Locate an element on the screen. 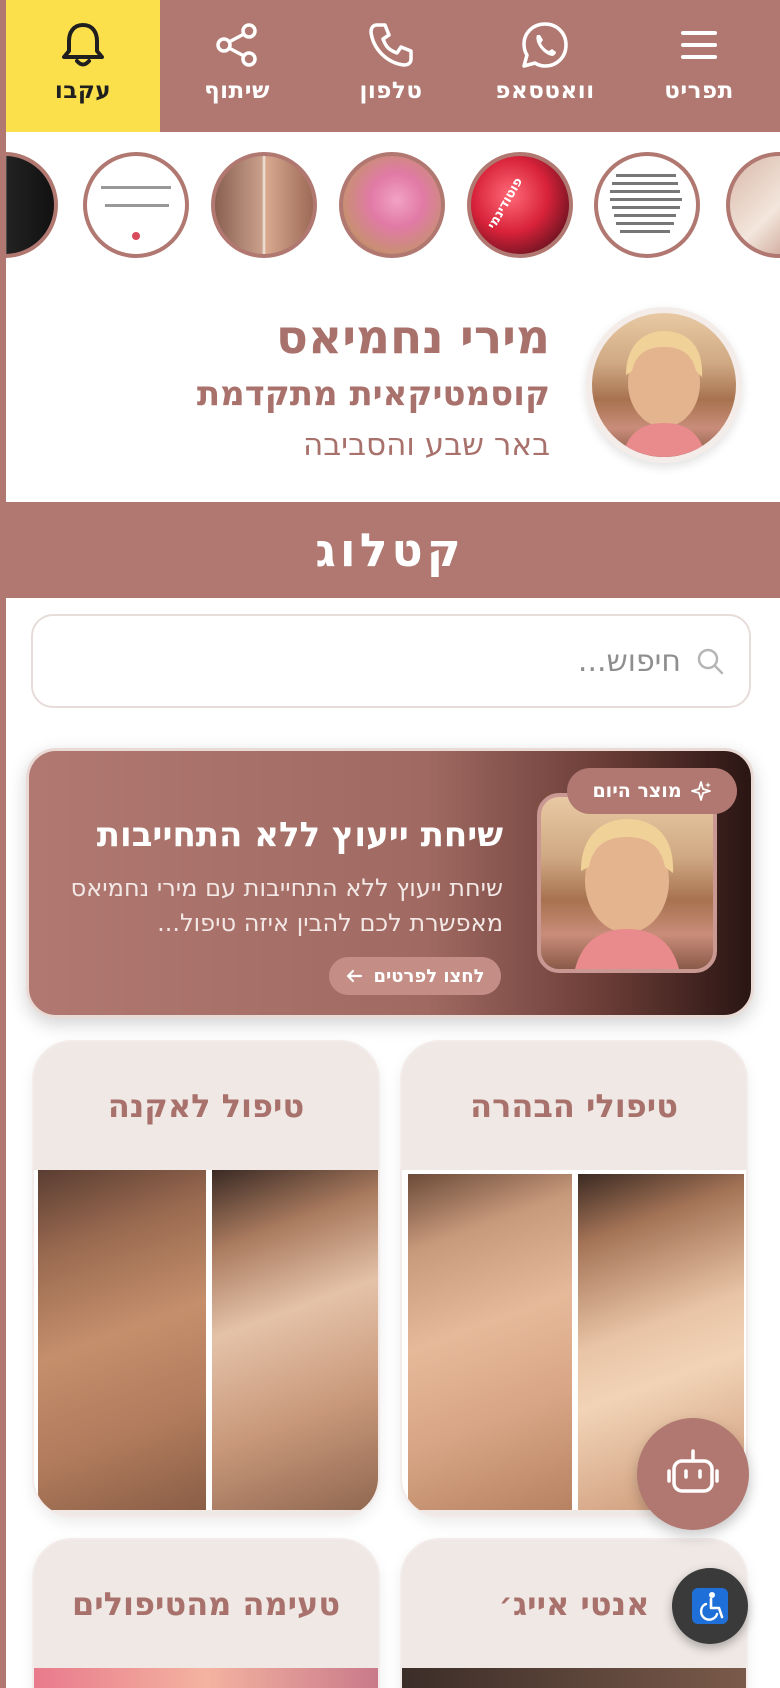 The height and width of the screenshot is (1688, 780). share-button: שיתוף is located at coordinates (237, 66).